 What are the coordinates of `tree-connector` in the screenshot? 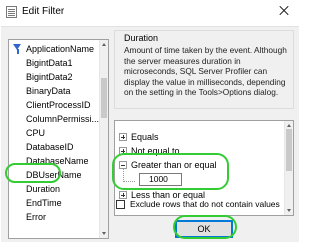 It's located at (129, 175).